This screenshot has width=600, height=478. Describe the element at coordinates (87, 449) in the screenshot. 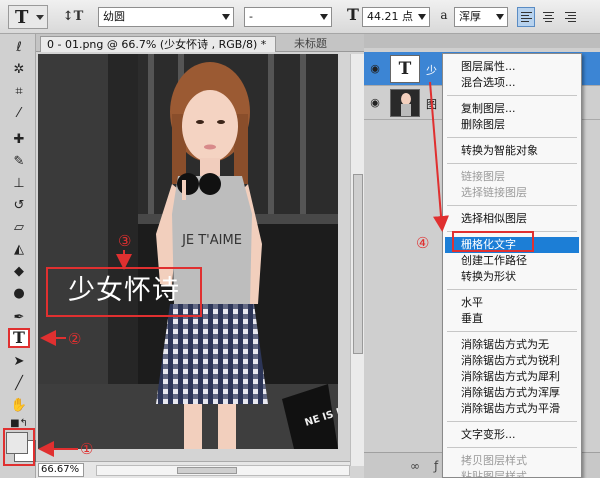

I see `annotation-one: ①` at that location.